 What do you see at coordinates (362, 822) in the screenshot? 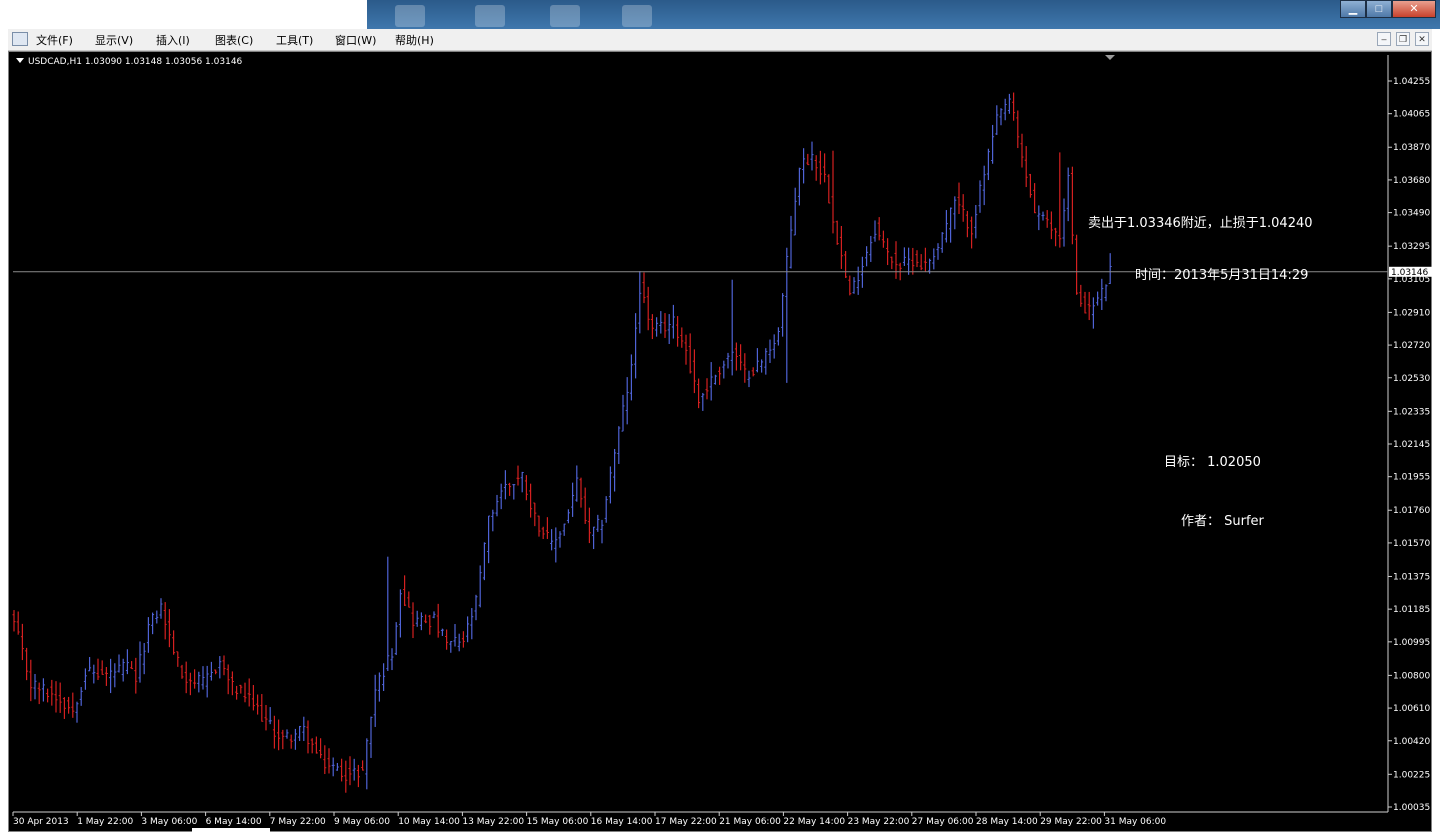
I see `time-tick-label: 9 May 06:00` at bounding box center [362, 822].